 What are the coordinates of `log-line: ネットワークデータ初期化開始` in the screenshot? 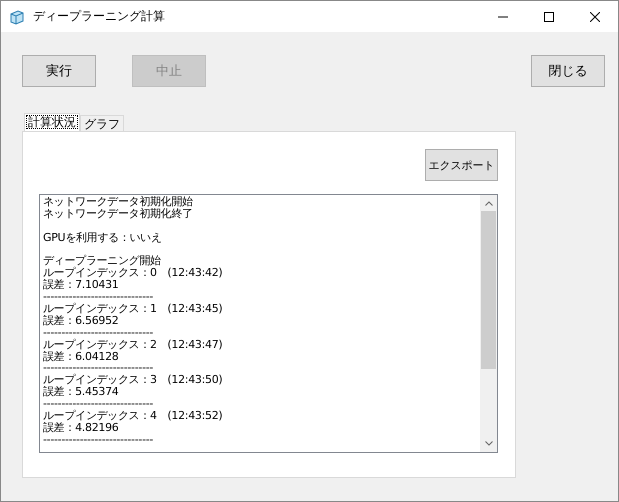 It's located at (118, 202).